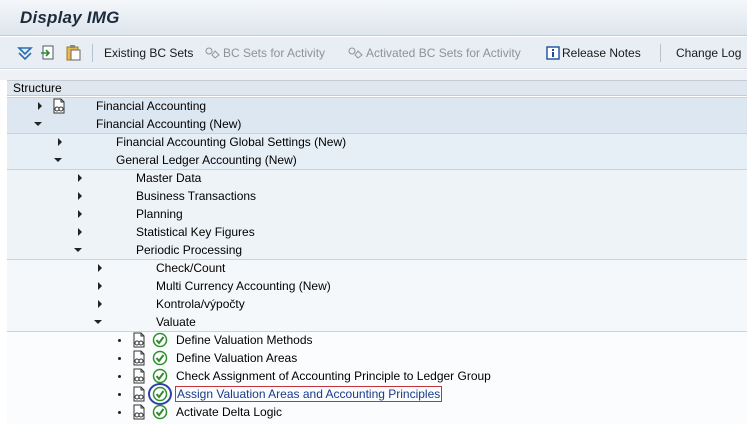  What do you see at coordinates (553, 53) in the screenshot?
I see `info-icon` at bounding box center [553, 53].